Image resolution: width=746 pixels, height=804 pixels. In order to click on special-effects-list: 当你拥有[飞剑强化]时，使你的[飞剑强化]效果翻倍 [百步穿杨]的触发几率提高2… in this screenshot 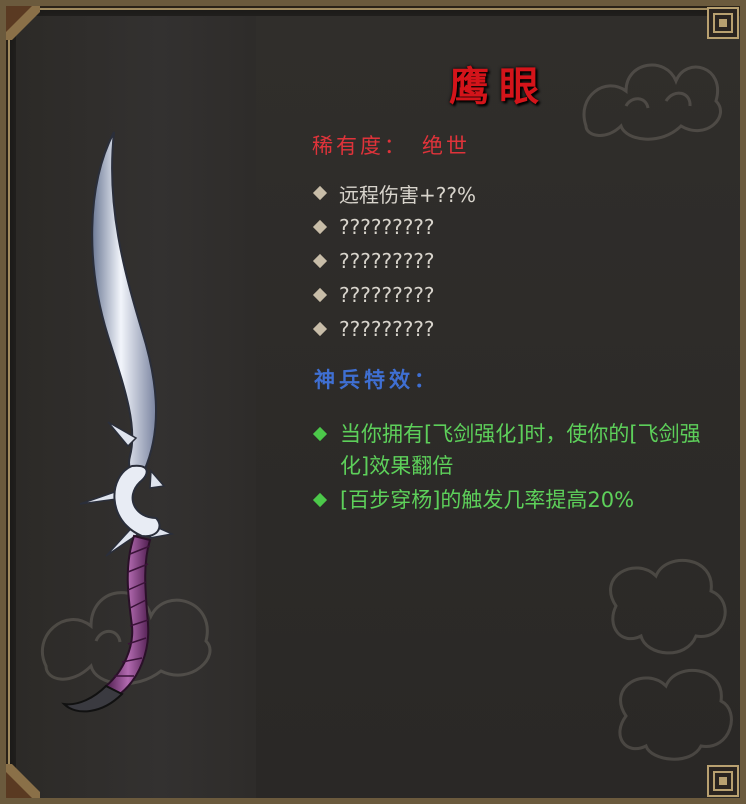, I will do `click(512, 468)`.